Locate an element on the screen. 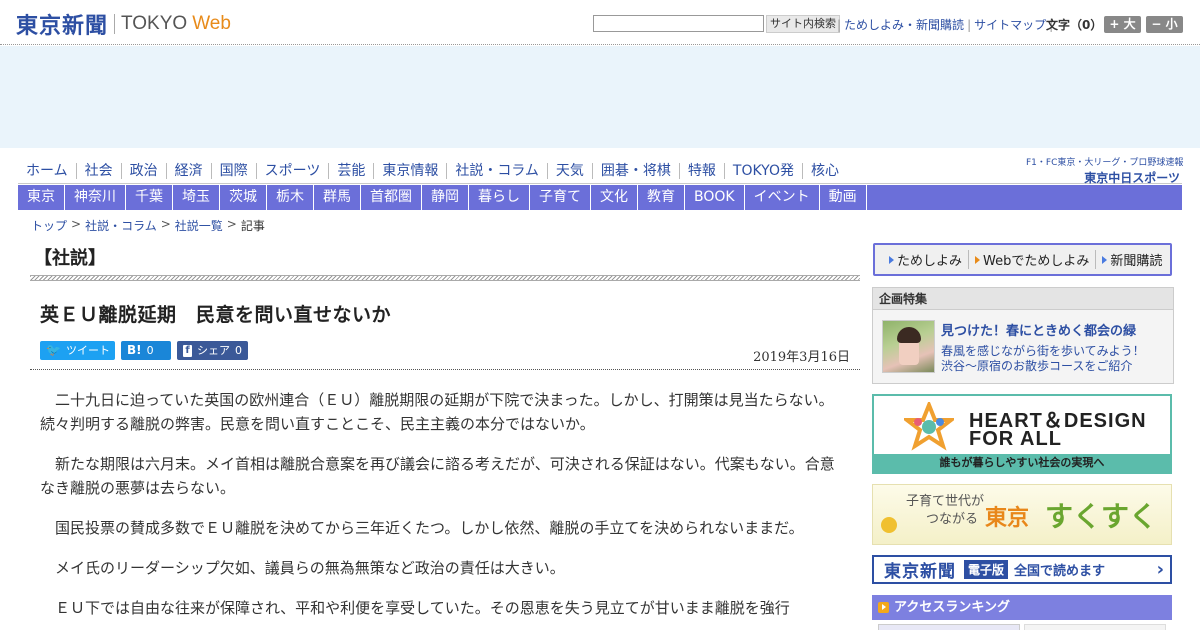  gnav-item-core: 核心 is located at coordinates (825, 171).